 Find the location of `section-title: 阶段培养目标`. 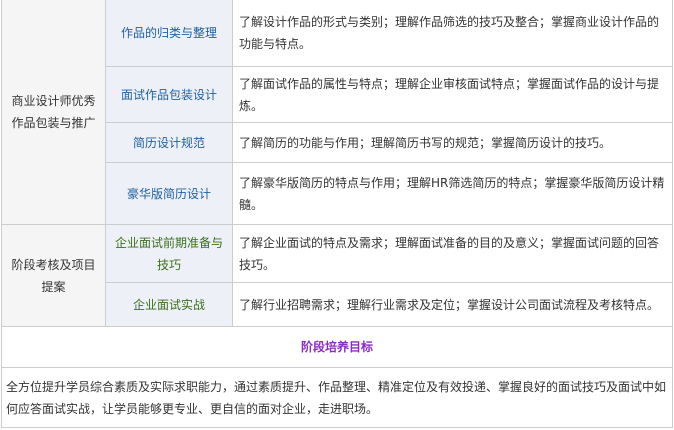

section-title: 阶段培养目标 is located at coordinates (336, 347).